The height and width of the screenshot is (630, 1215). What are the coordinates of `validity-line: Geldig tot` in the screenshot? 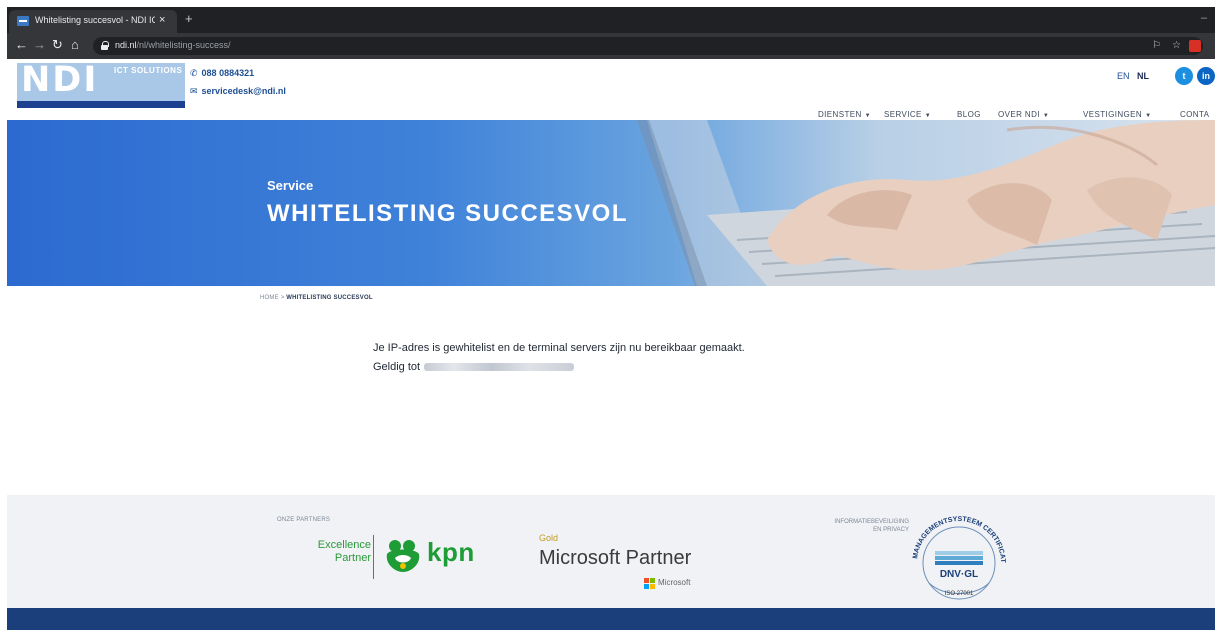 It's located at (474, 367).